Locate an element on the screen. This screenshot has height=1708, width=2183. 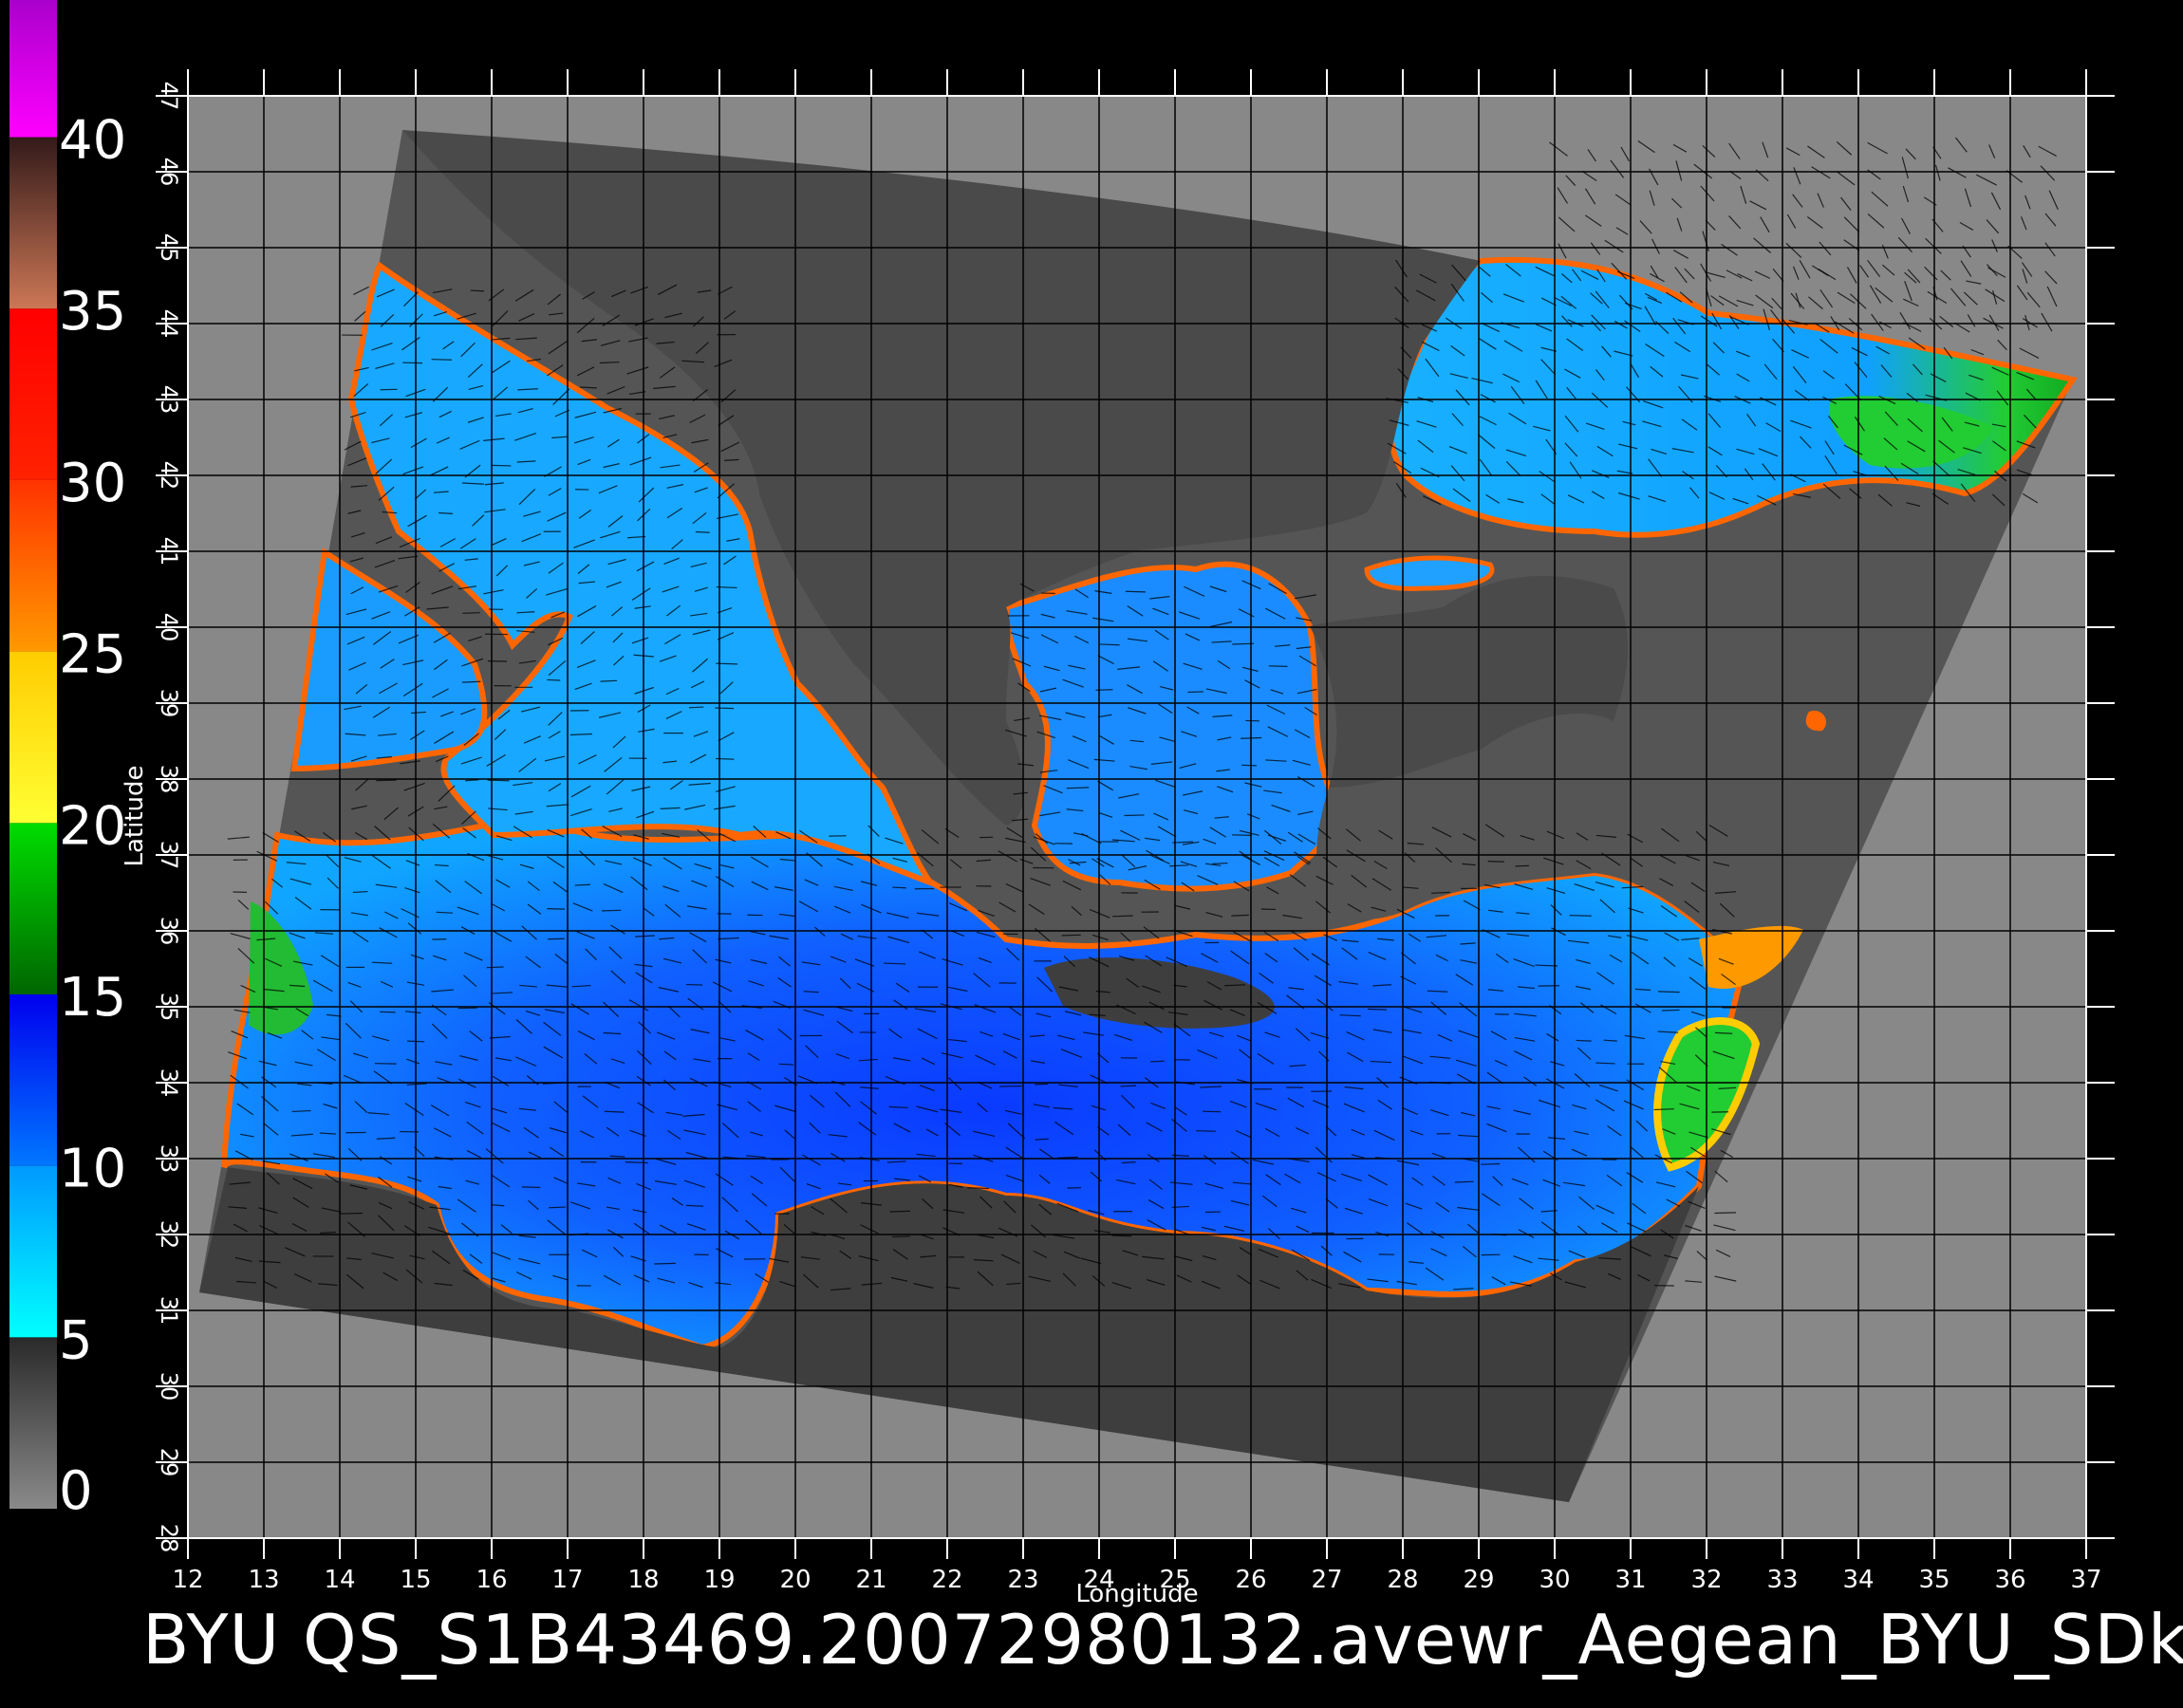
wind-speed-colorbar: 0 5 10 15 20 25 30 35 40 is located at coordinates (67, 761).